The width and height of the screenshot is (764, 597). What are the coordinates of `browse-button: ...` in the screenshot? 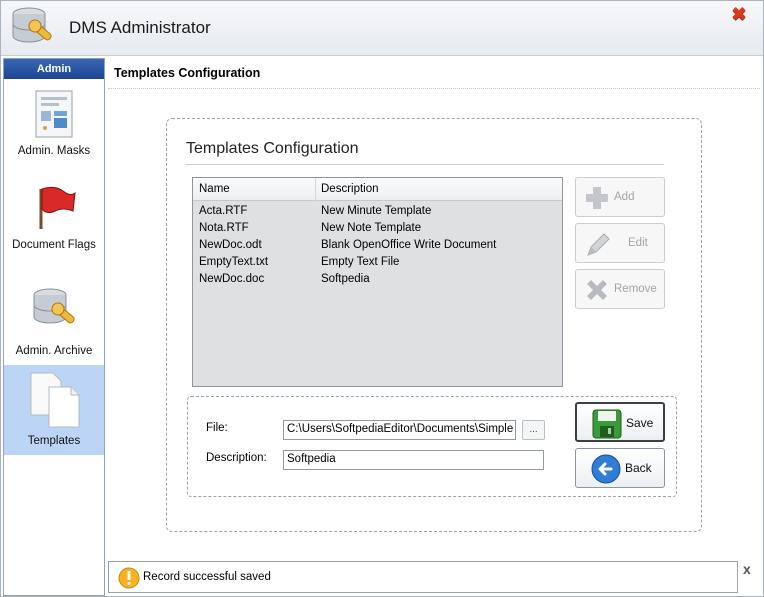 It's located at (533, 430).